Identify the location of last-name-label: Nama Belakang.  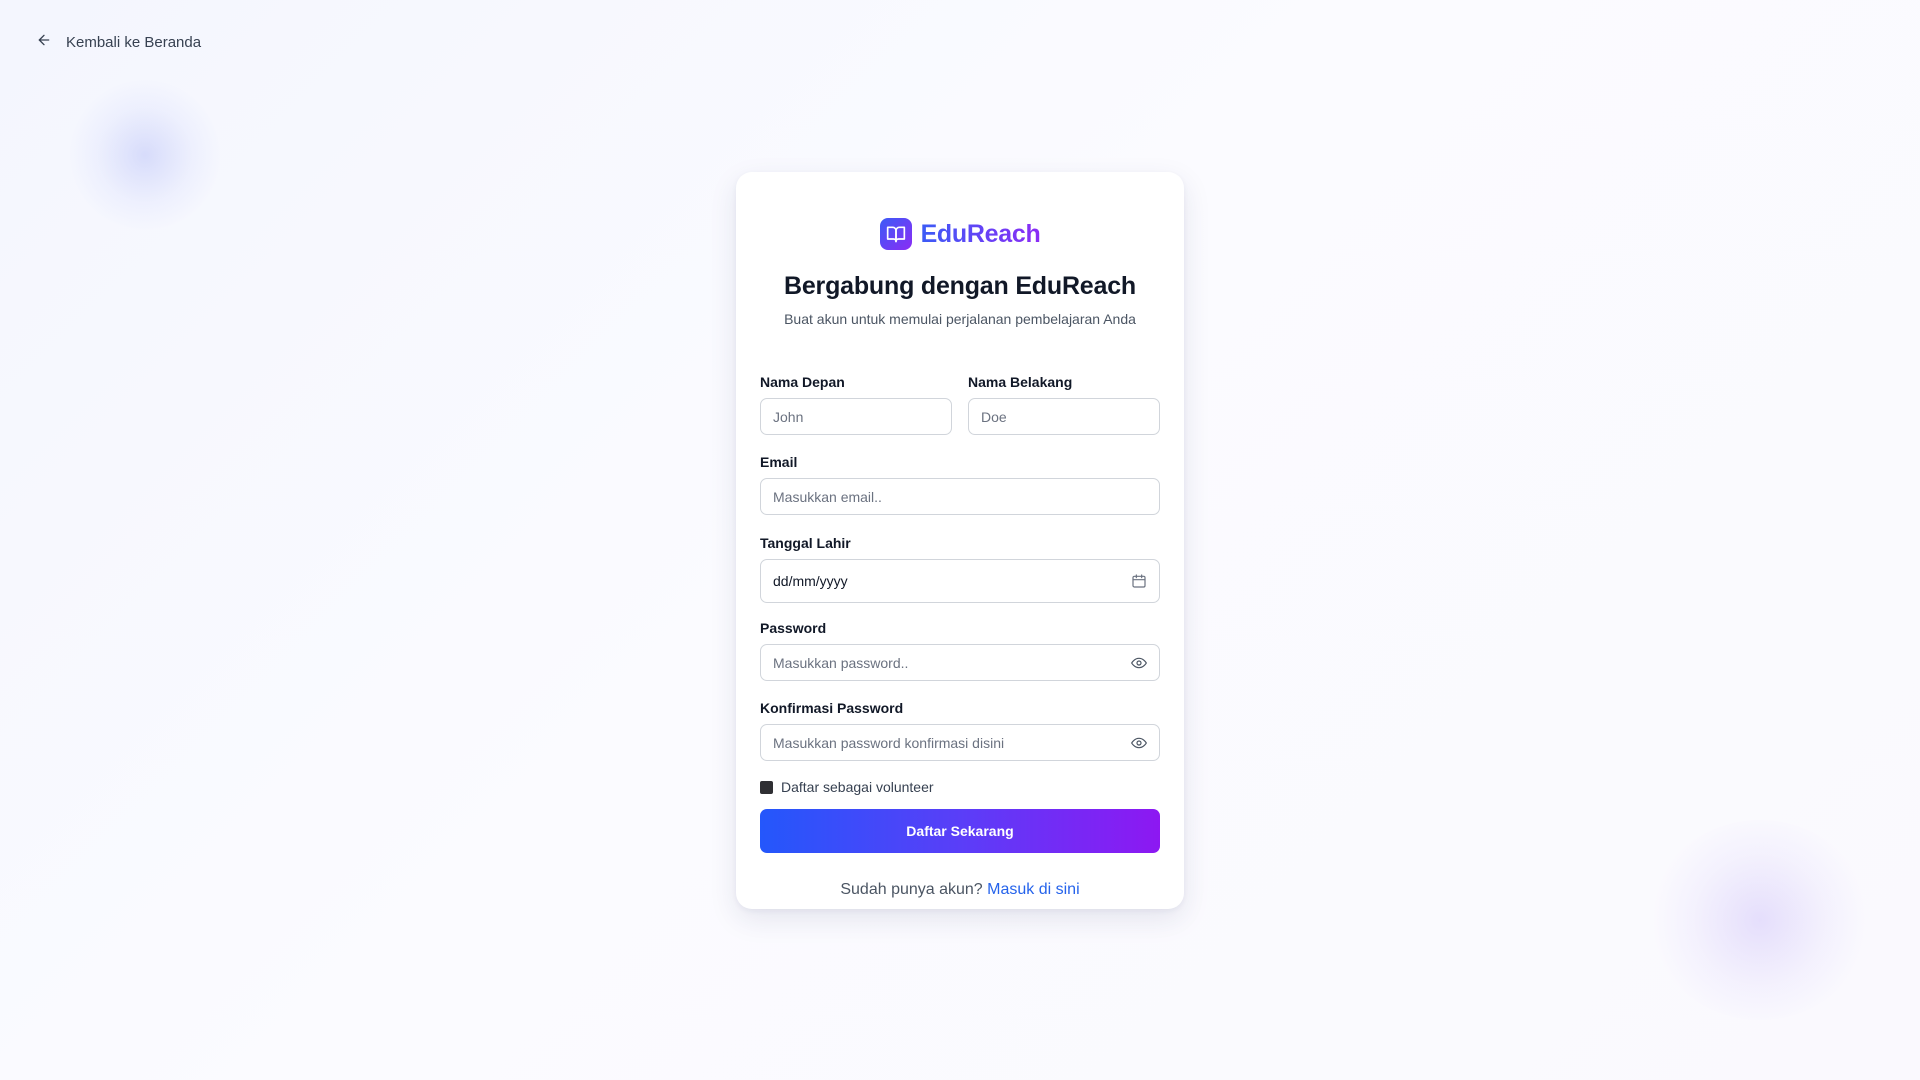
(1020, 382).